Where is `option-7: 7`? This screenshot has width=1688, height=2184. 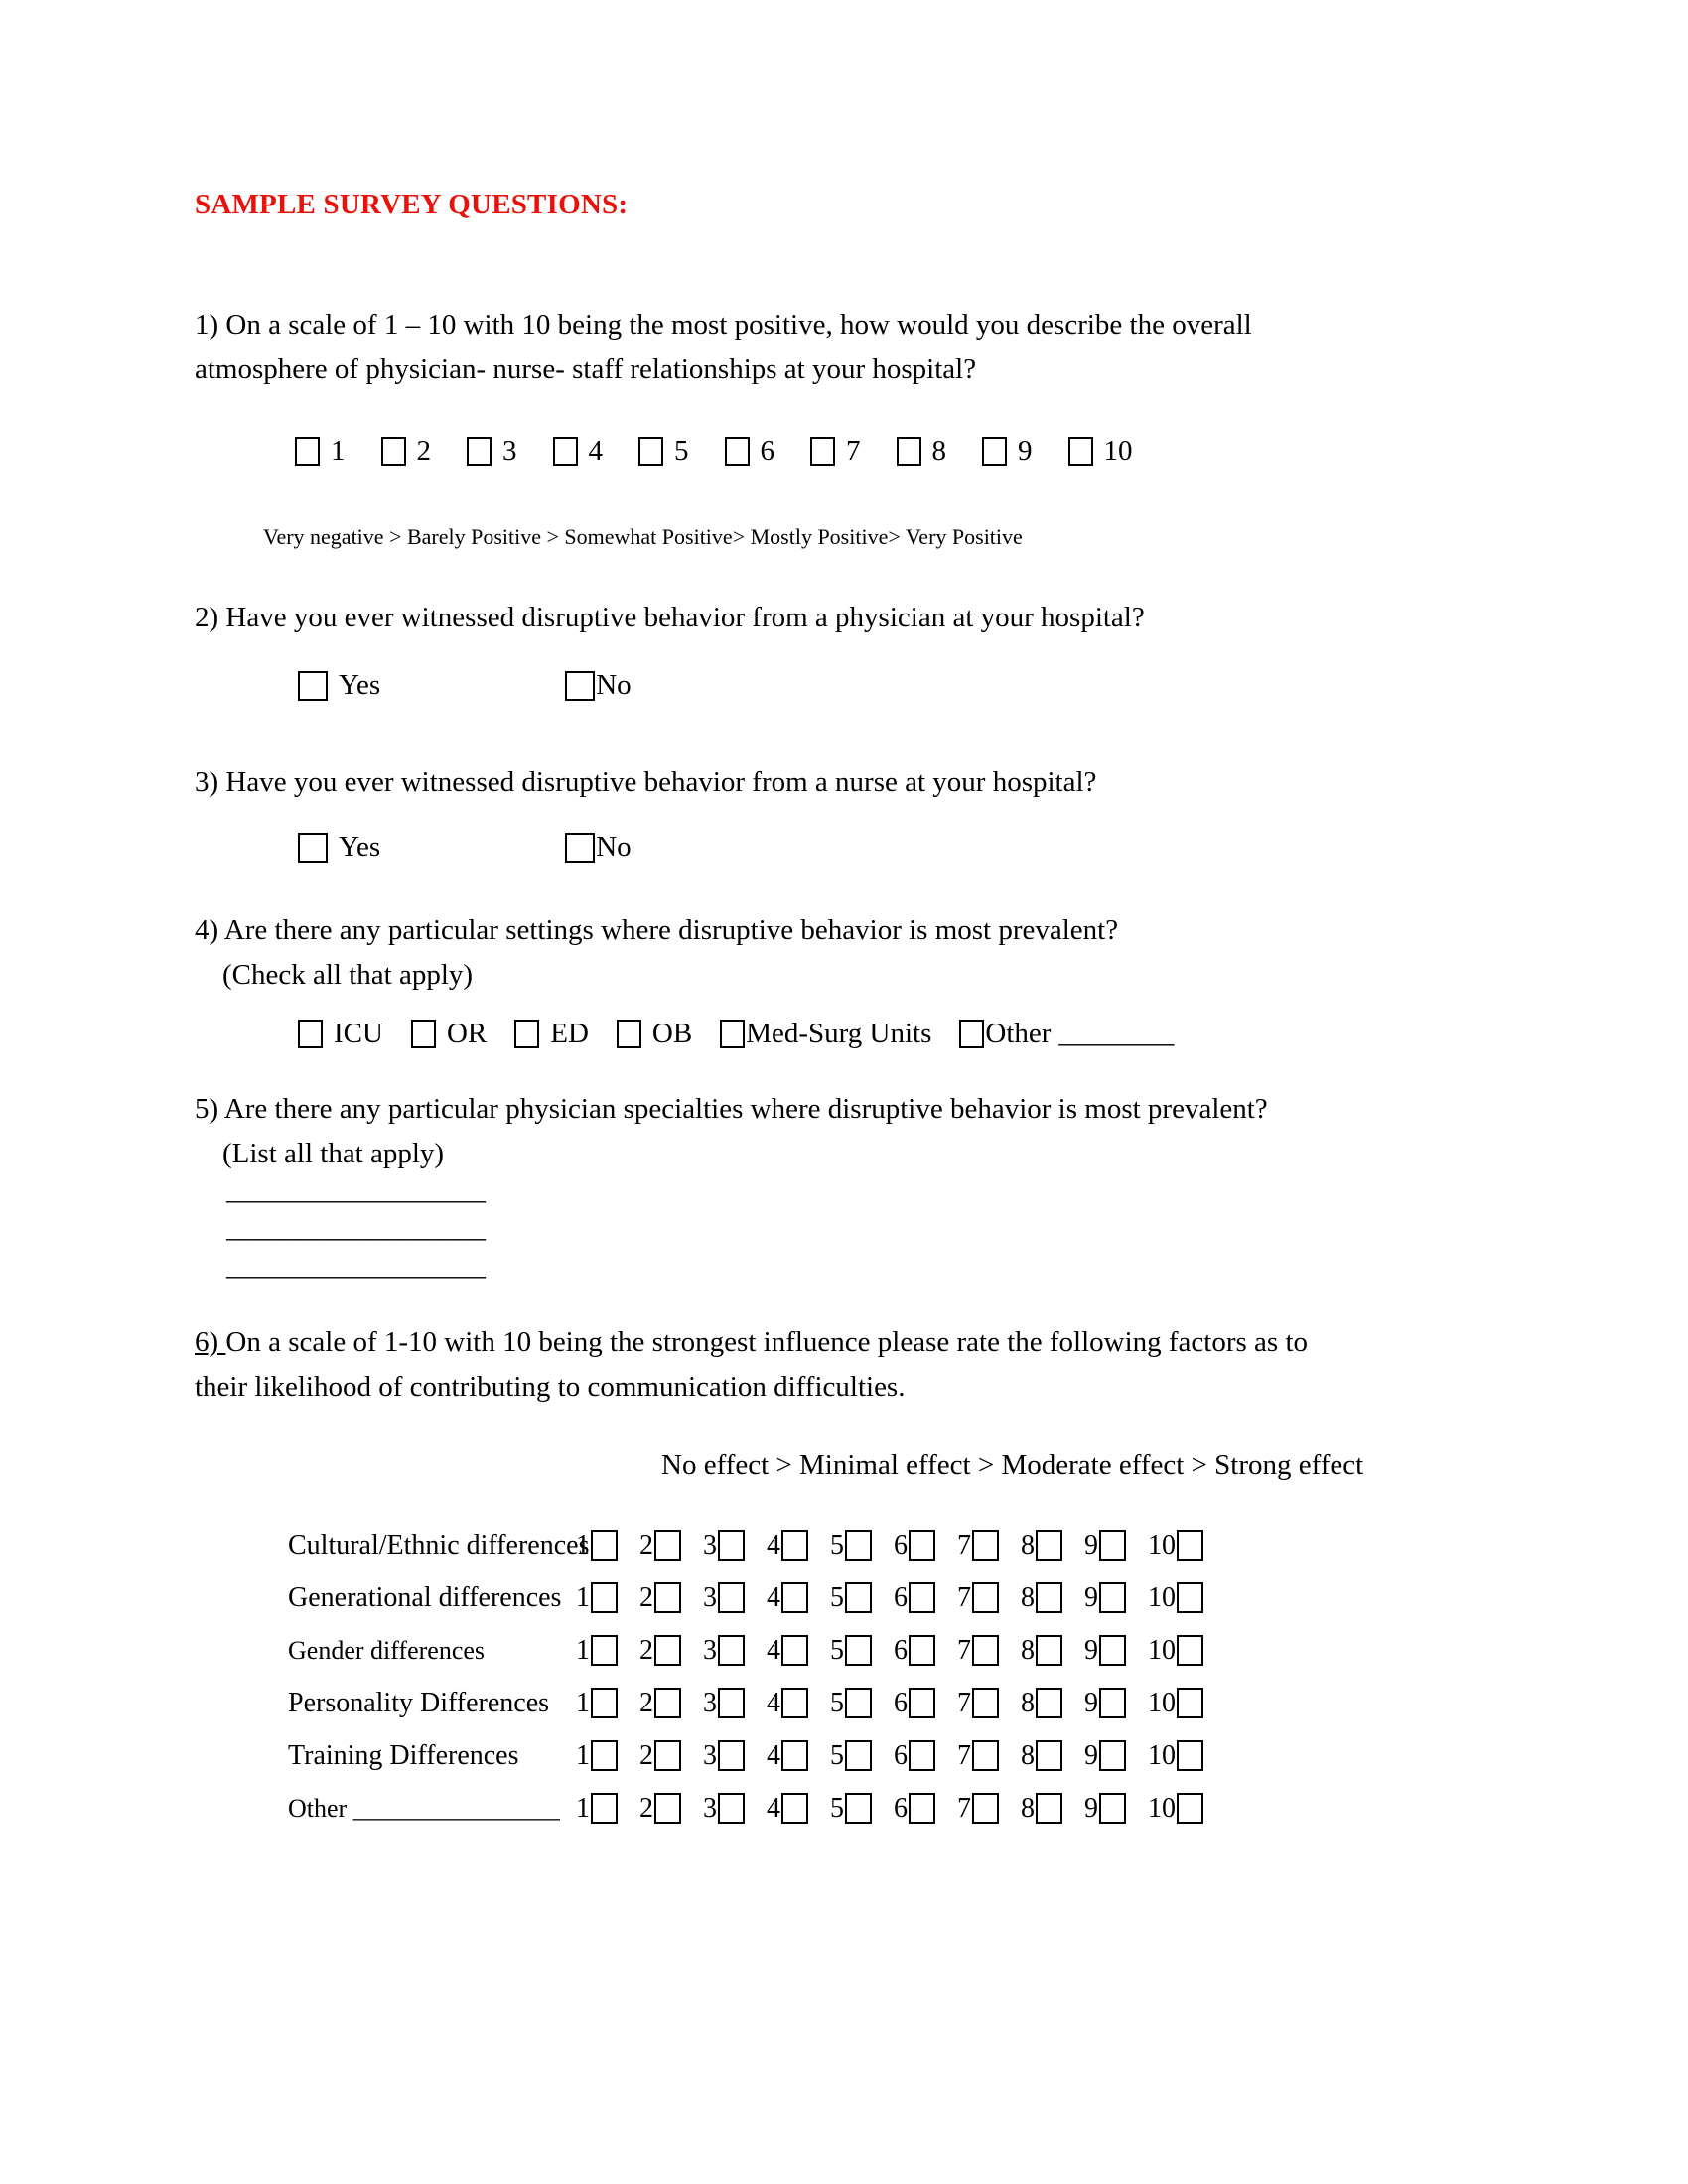
option-7: 7 is located at coordinates (835, 451).